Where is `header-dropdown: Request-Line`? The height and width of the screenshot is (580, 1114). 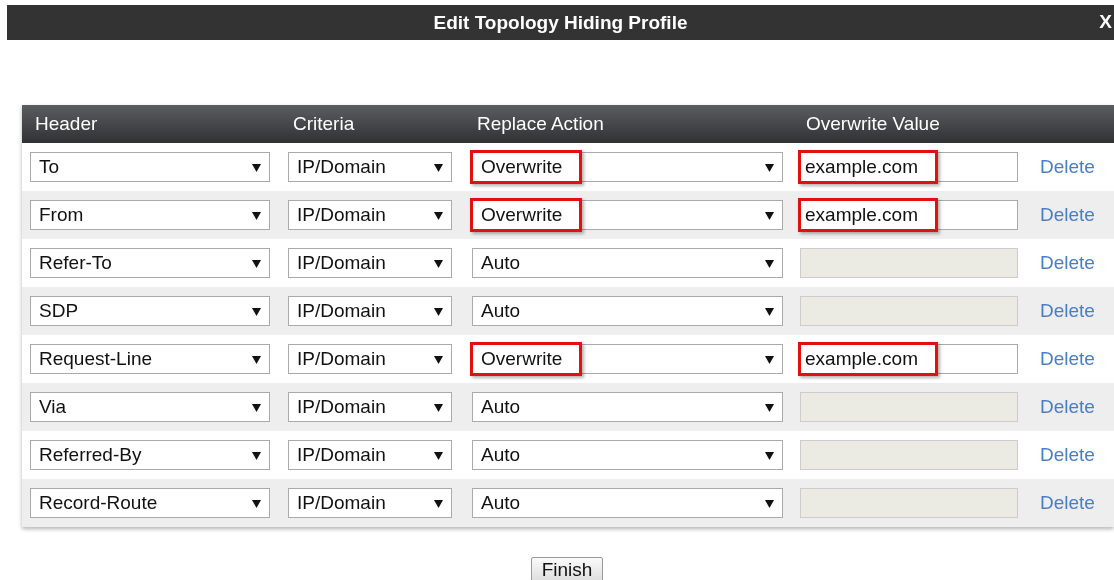 header-dropdown: Request-Line is located at coordinates (150, 359).